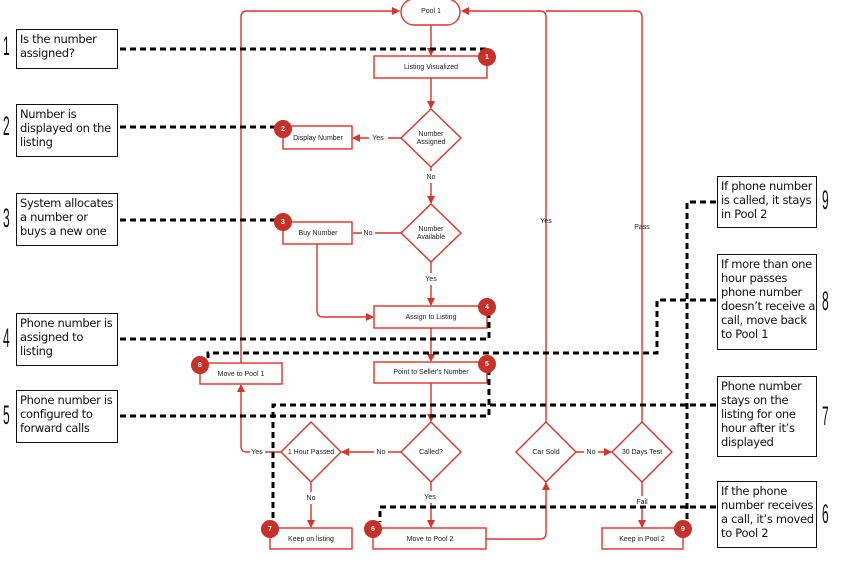 Image resolution: width=841 pixels, height=562 pixels. What do you see at coordinates (257, 452) in the screenshot?
I see `label-hour-yes: Yes` at bounding box center [257, 452].